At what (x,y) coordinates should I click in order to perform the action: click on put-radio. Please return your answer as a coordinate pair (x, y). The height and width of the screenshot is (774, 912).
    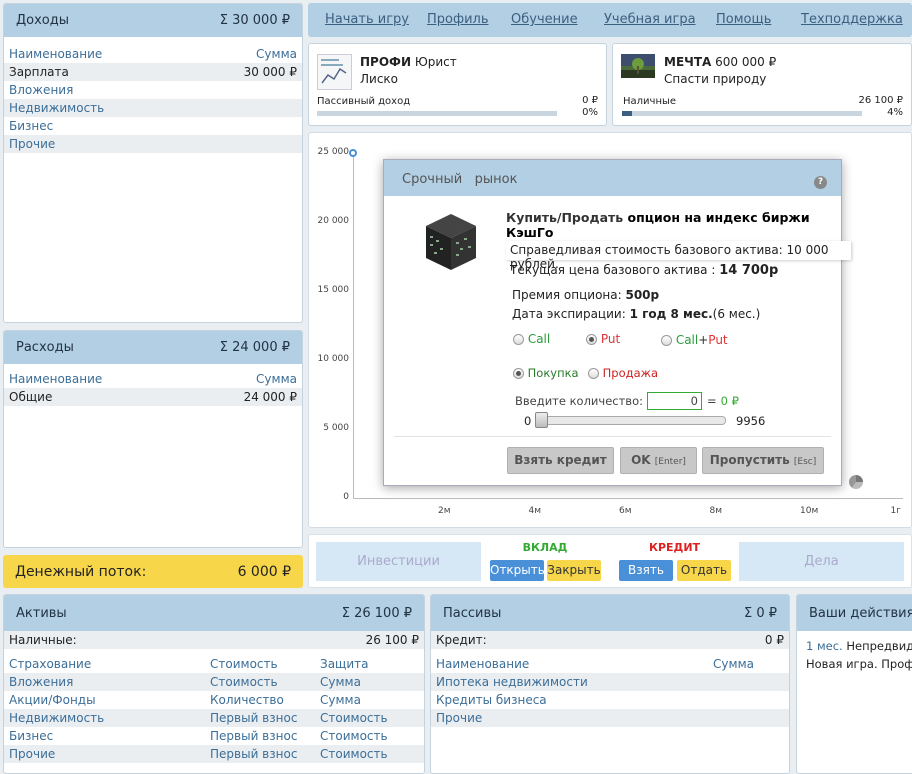
    Looking at the image, I should click on (591, 339).